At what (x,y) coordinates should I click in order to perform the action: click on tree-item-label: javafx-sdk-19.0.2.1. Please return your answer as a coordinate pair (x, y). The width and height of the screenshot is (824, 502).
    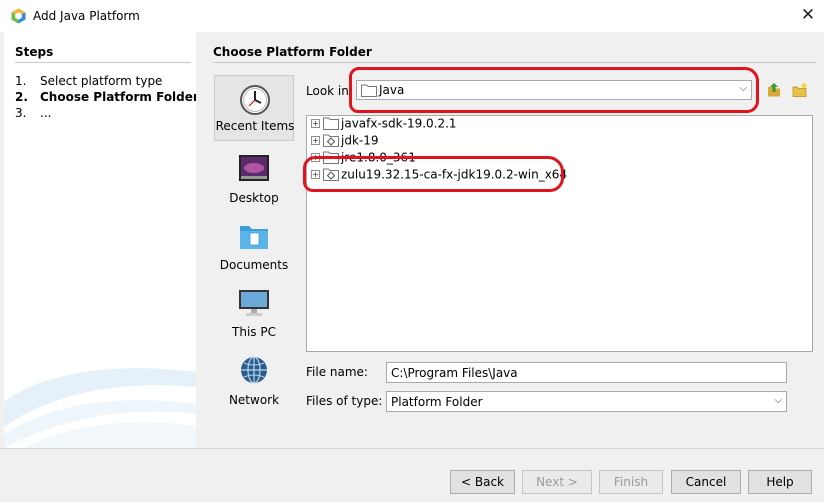
    Looking at the image, I should click on (399, 123).